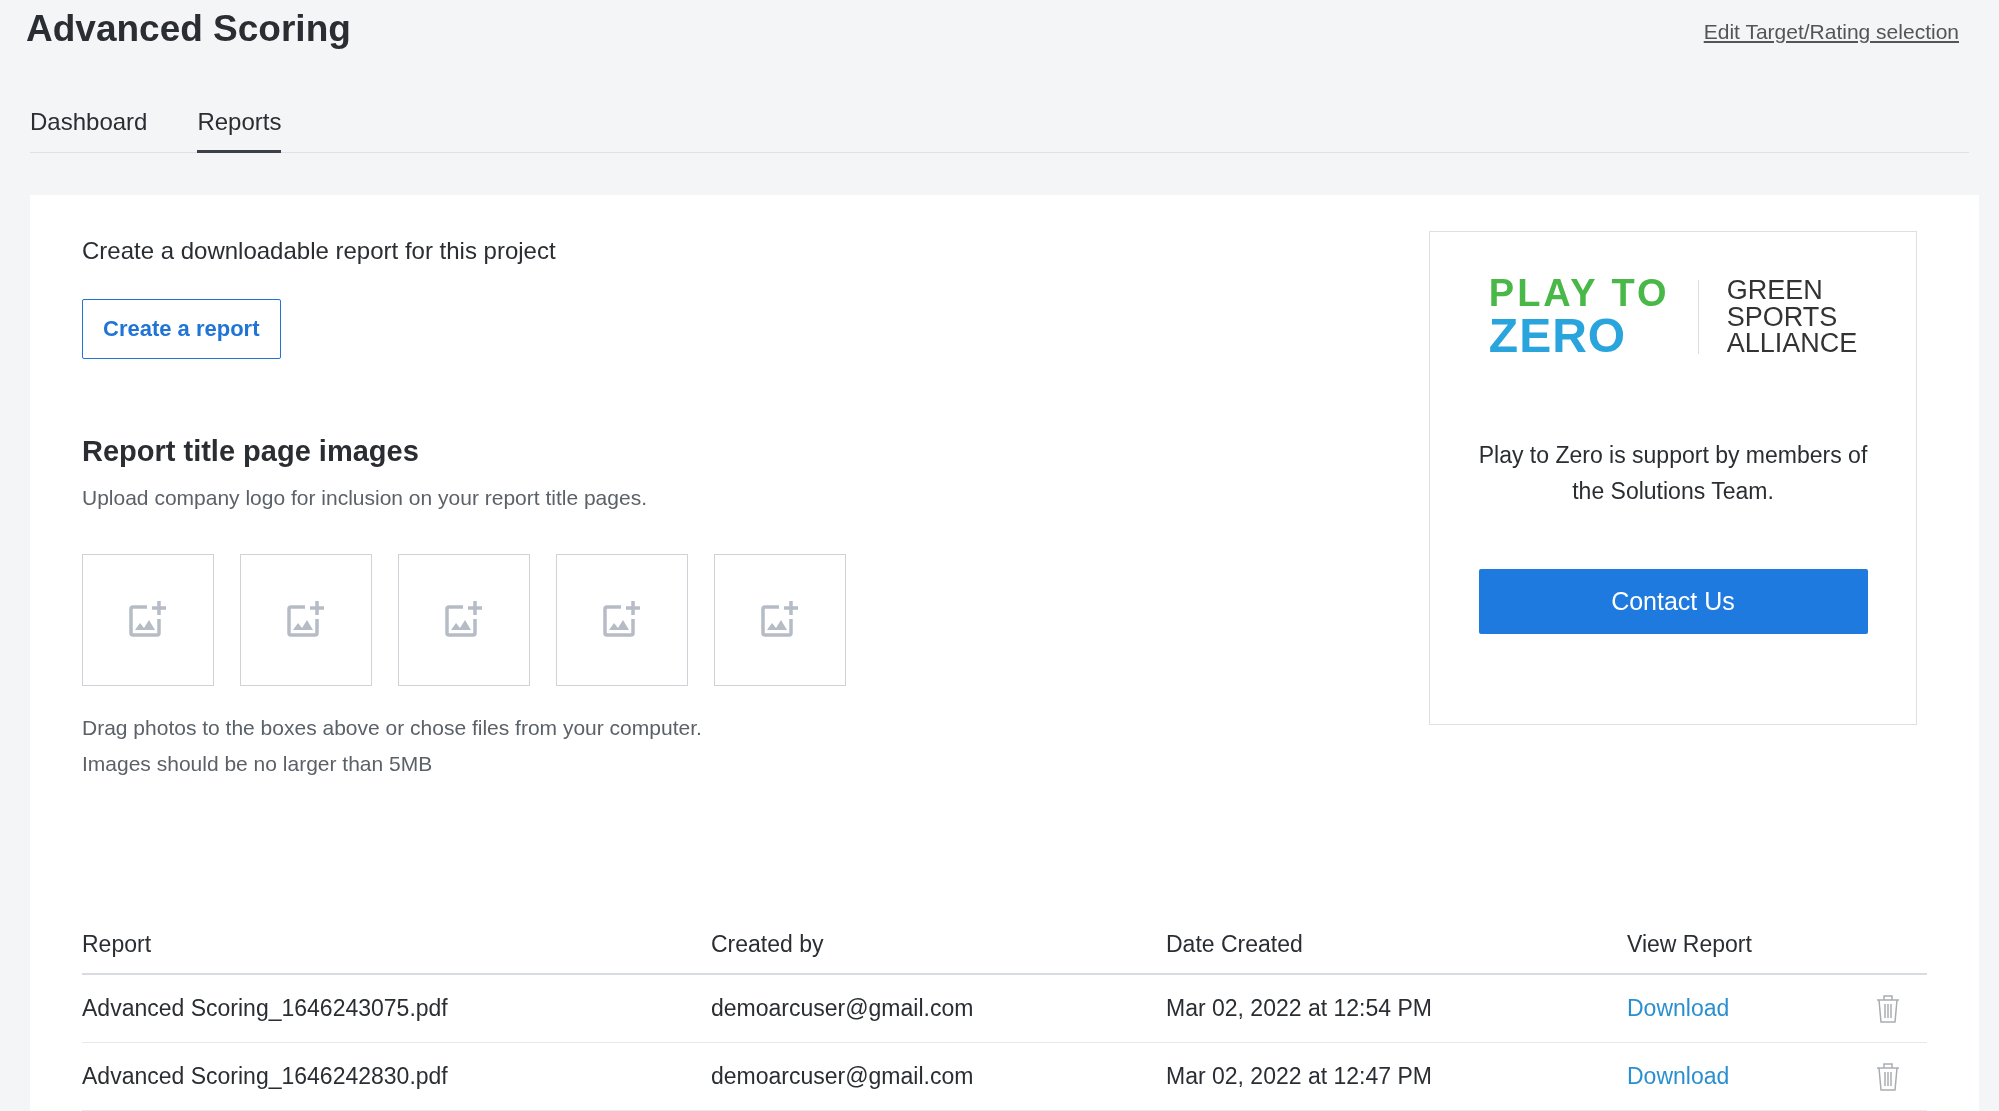 The image size is (1999, 1111). What do you see at coordinates (1558, 336) in the screenshot?
I see `logo-text: ZERO` at bounding box center [1558, 336].